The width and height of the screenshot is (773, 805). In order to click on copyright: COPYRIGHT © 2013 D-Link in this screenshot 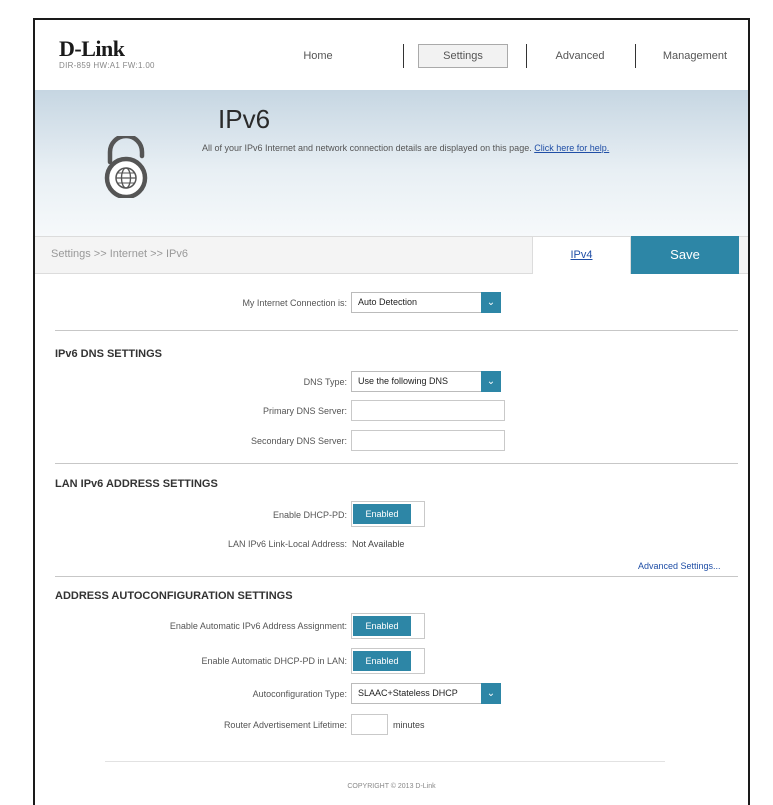, I will do `click(391, 786)`.